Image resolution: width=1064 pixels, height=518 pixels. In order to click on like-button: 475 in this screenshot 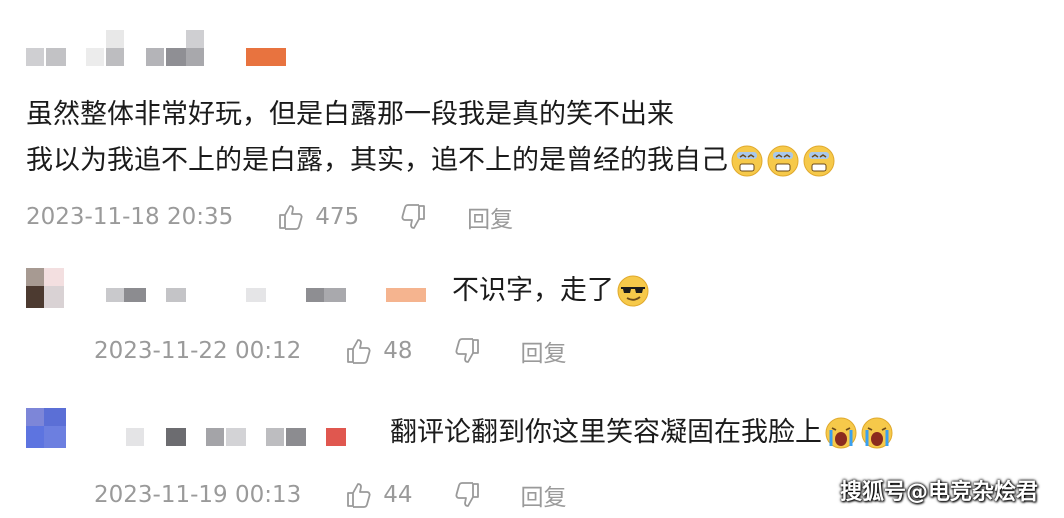, I will do `click(318, 217)`.